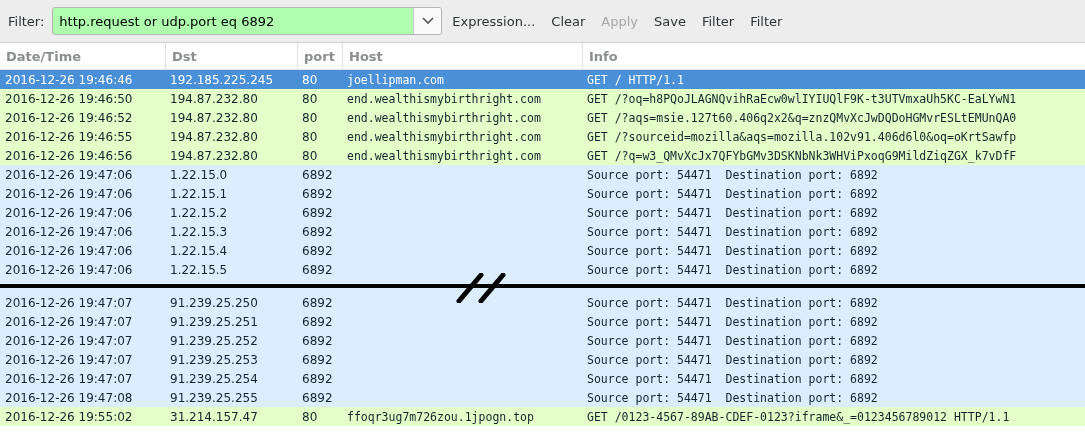  Describe the element at coordinates (802, 118) in the screenshot. I see `table-cell-text: GET /?aqs=msie.127t60.406q2x2&q=znzQMvXcJwDQDoHGMvrESLtEMUnQA0` at that location.